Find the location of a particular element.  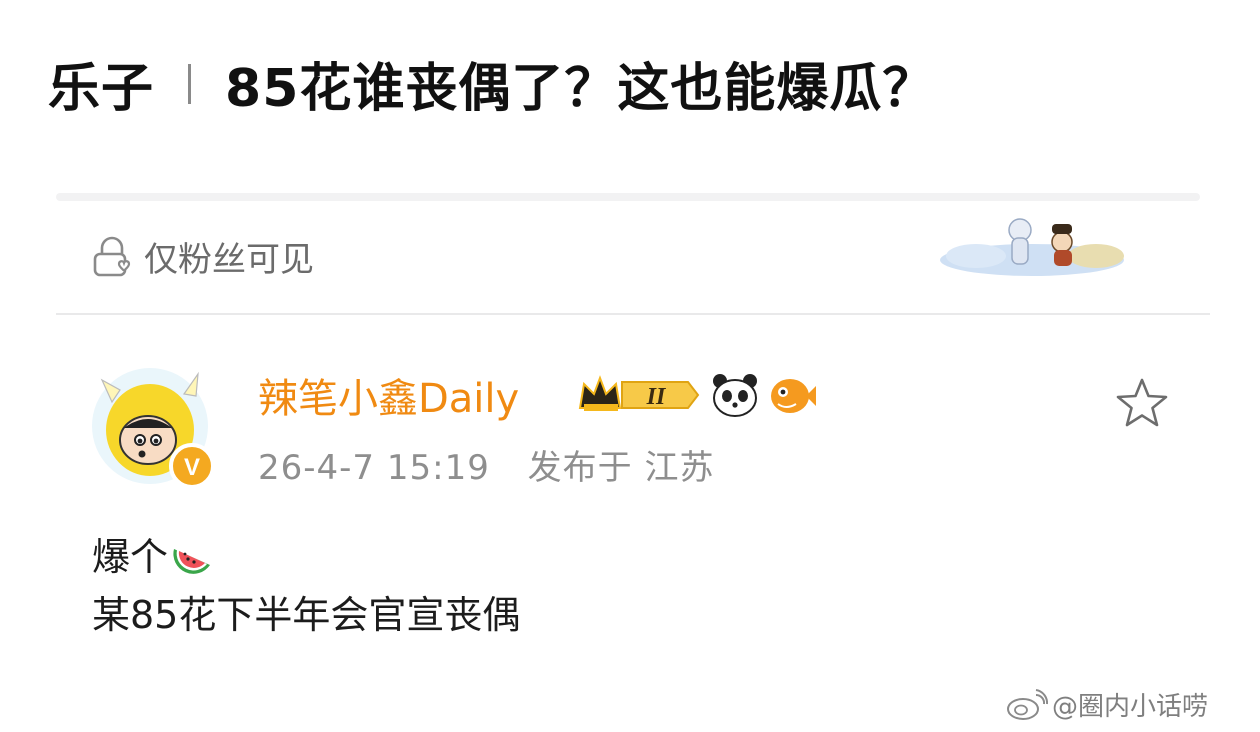

visibility-label: 仅粉丝可见 is located at coordinates (229, 260).